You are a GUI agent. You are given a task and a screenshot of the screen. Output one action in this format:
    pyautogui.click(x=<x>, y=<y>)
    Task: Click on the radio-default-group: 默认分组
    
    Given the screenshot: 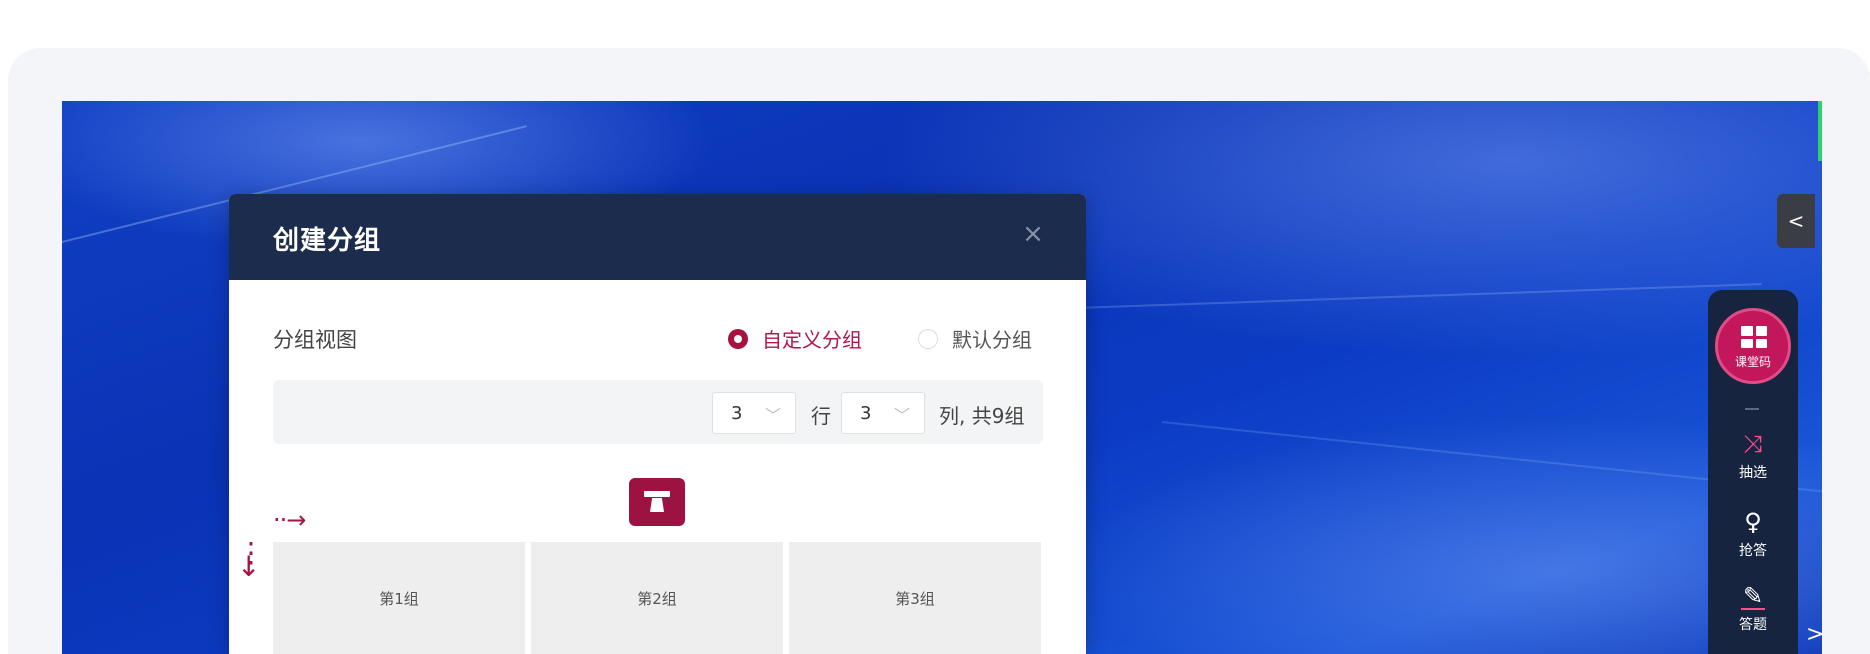 What is the action you would take?
    pyautogui.click(x=975, y=338)
    